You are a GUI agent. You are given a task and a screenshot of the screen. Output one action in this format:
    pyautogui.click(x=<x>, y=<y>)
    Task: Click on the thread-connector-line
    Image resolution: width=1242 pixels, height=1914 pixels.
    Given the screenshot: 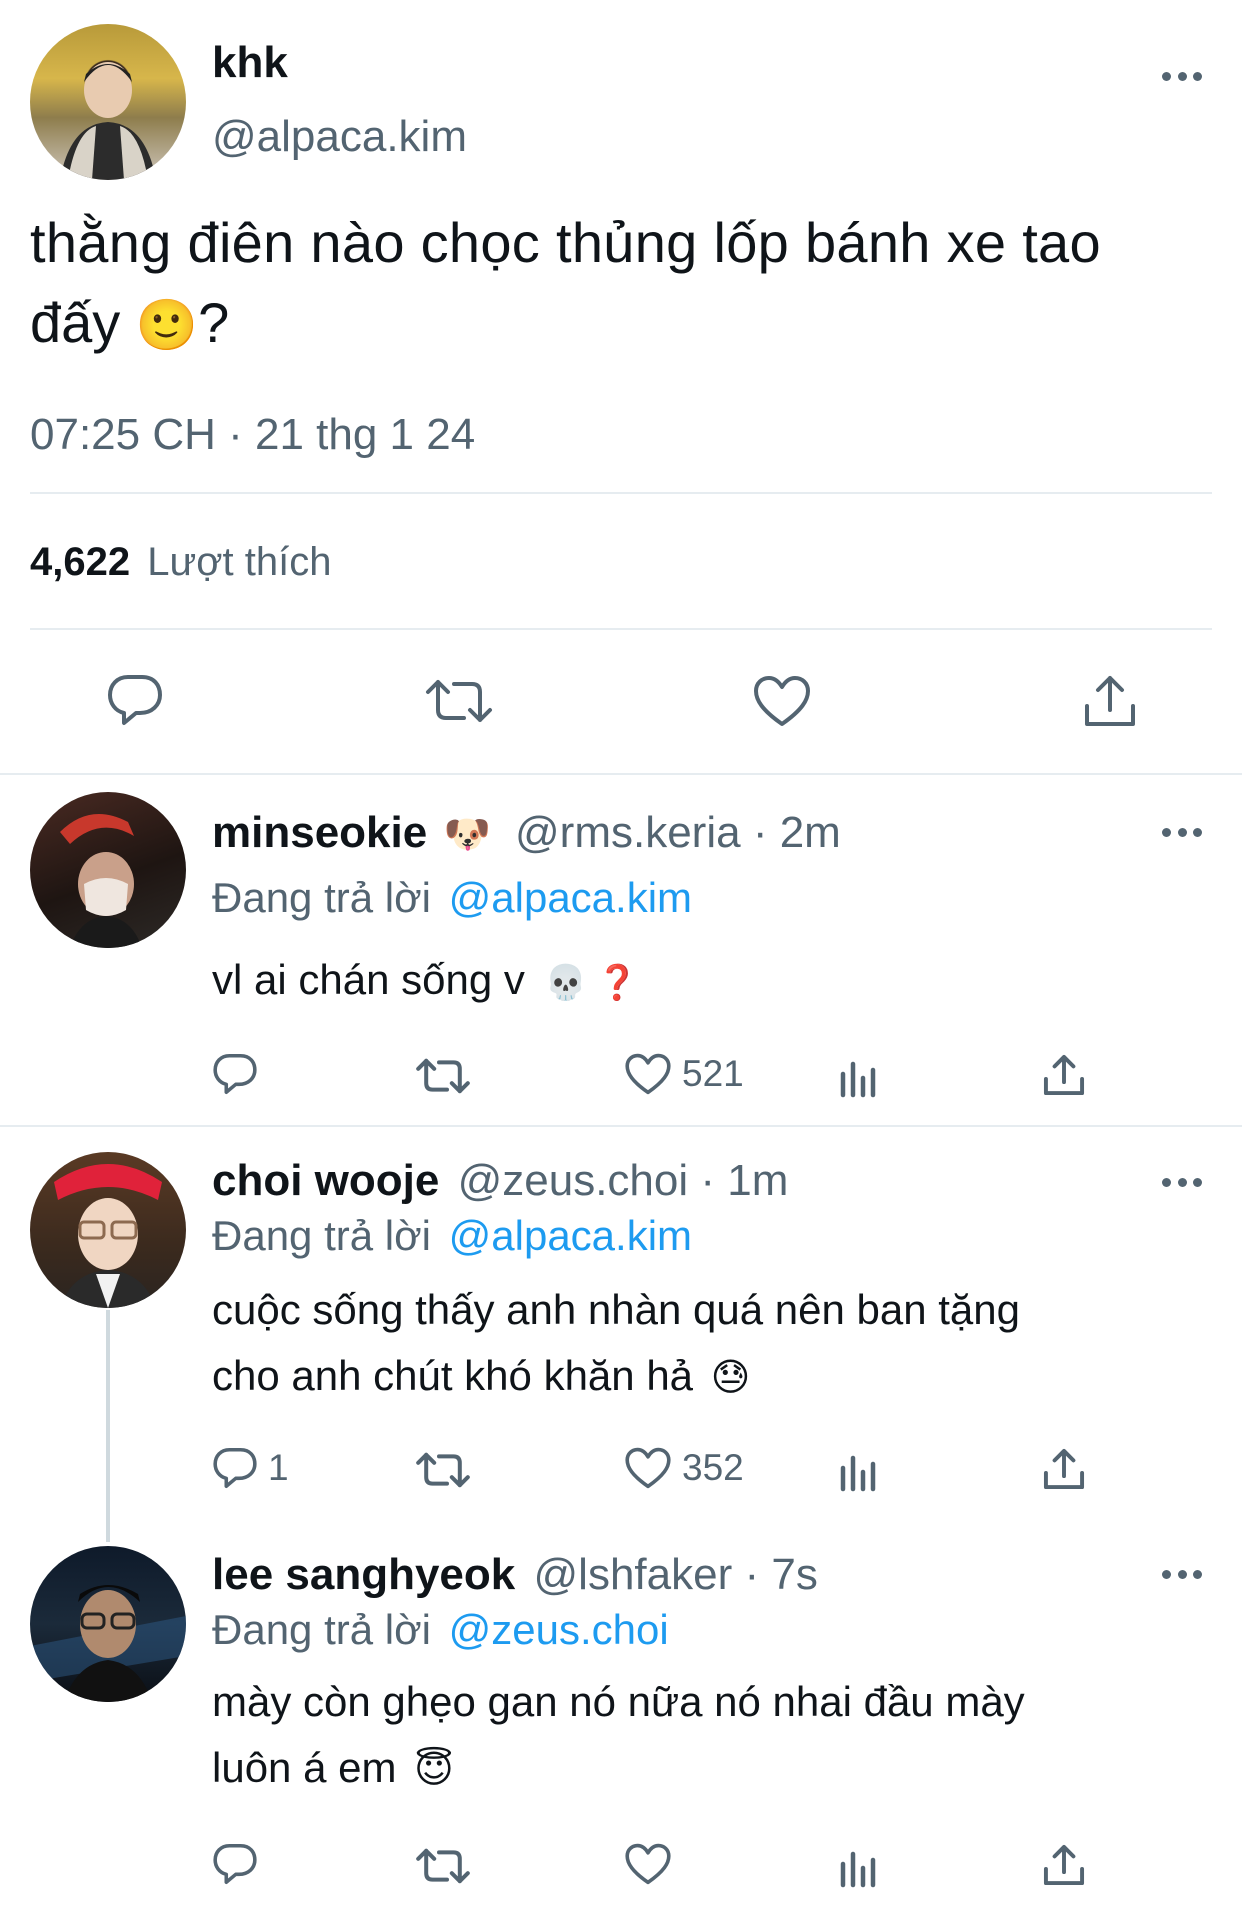 What is the action you would take?
    pyautogui.click(x=108, y=1426)
    